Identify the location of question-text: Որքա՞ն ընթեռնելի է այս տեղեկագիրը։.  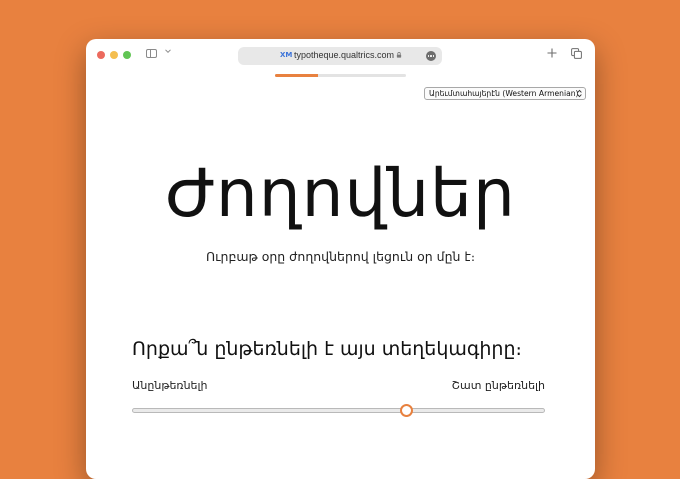
(327, 349).